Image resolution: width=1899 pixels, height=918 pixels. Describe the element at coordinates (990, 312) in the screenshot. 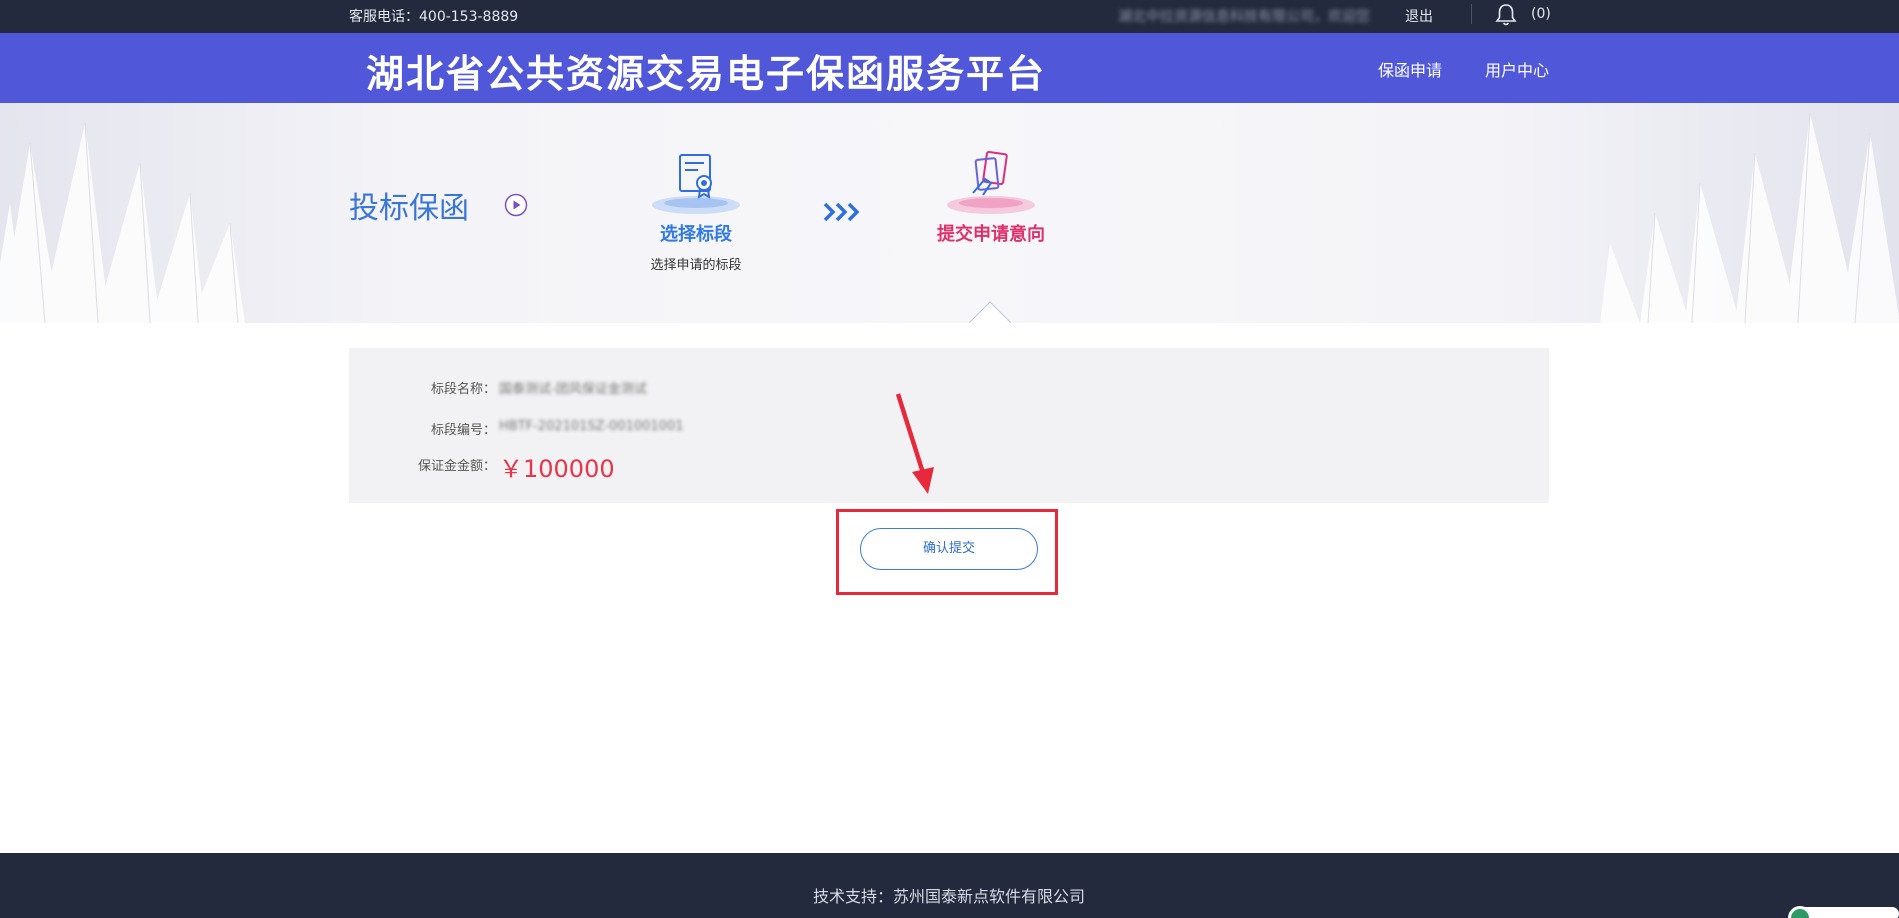

I see `active-step-pointer` at that location.